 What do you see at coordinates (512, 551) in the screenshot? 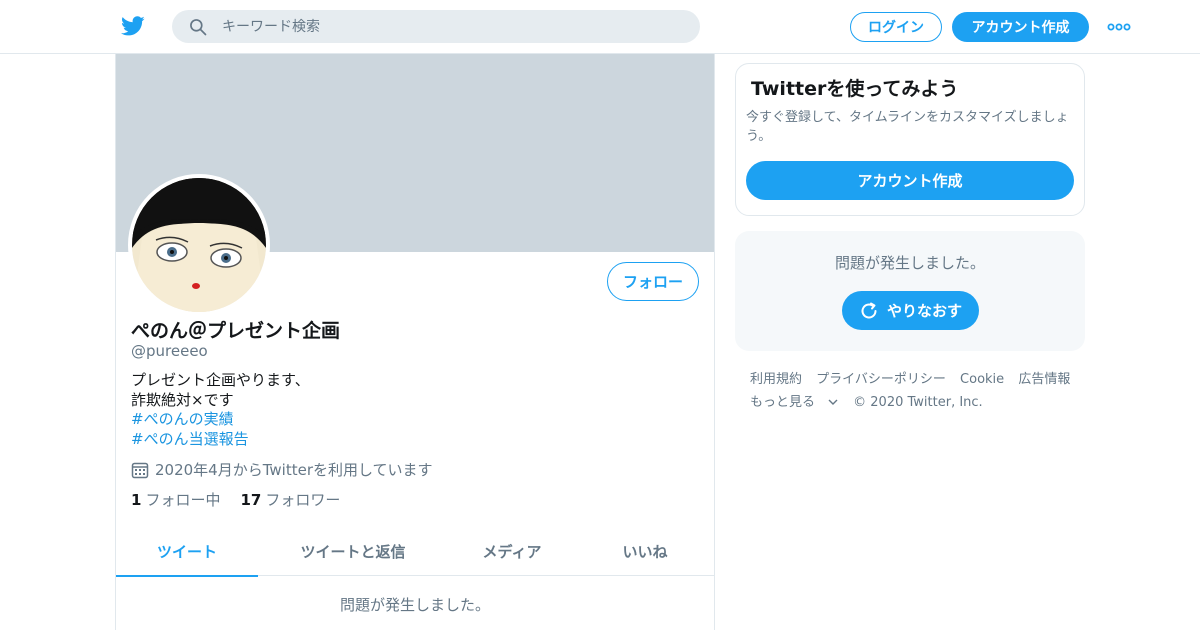
I see `tab-media: メディア` at bounding box center [512, 551].